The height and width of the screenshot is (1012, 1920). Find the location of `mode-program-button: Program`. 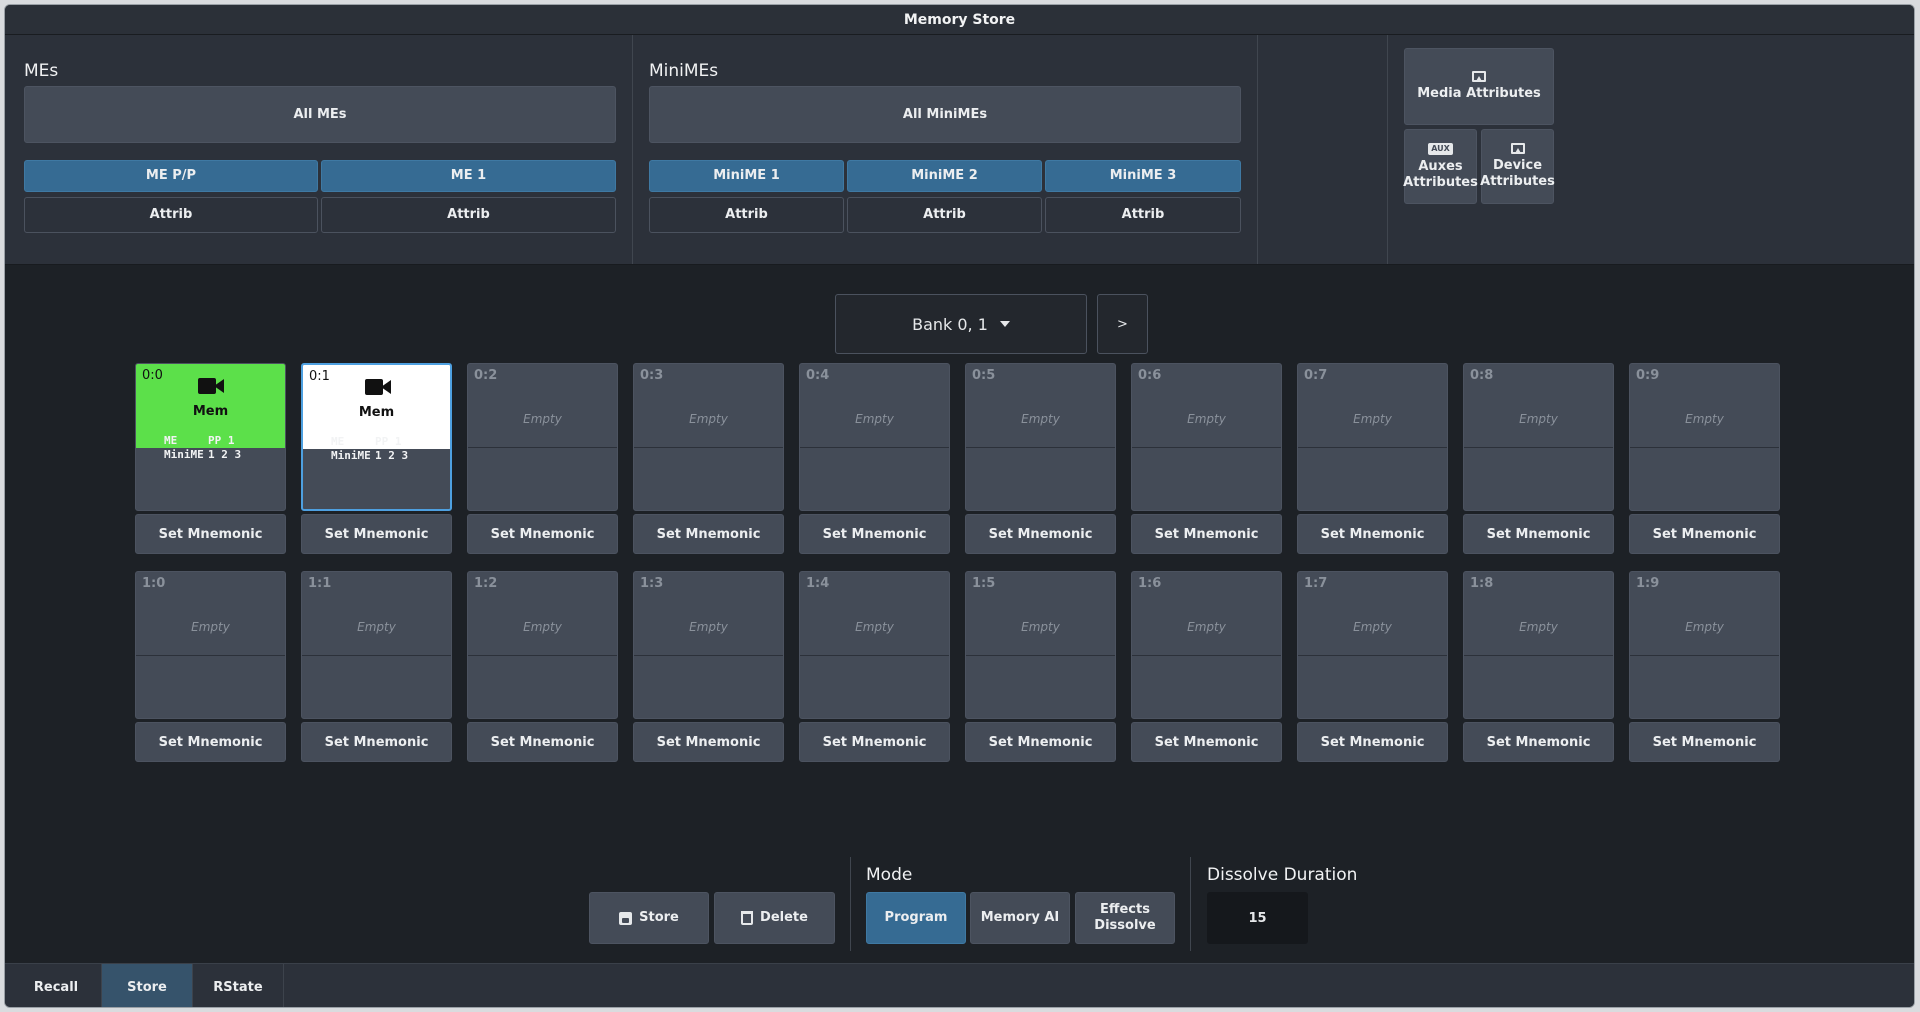

mode-program-button: Program is located at coordinates (916, 918).